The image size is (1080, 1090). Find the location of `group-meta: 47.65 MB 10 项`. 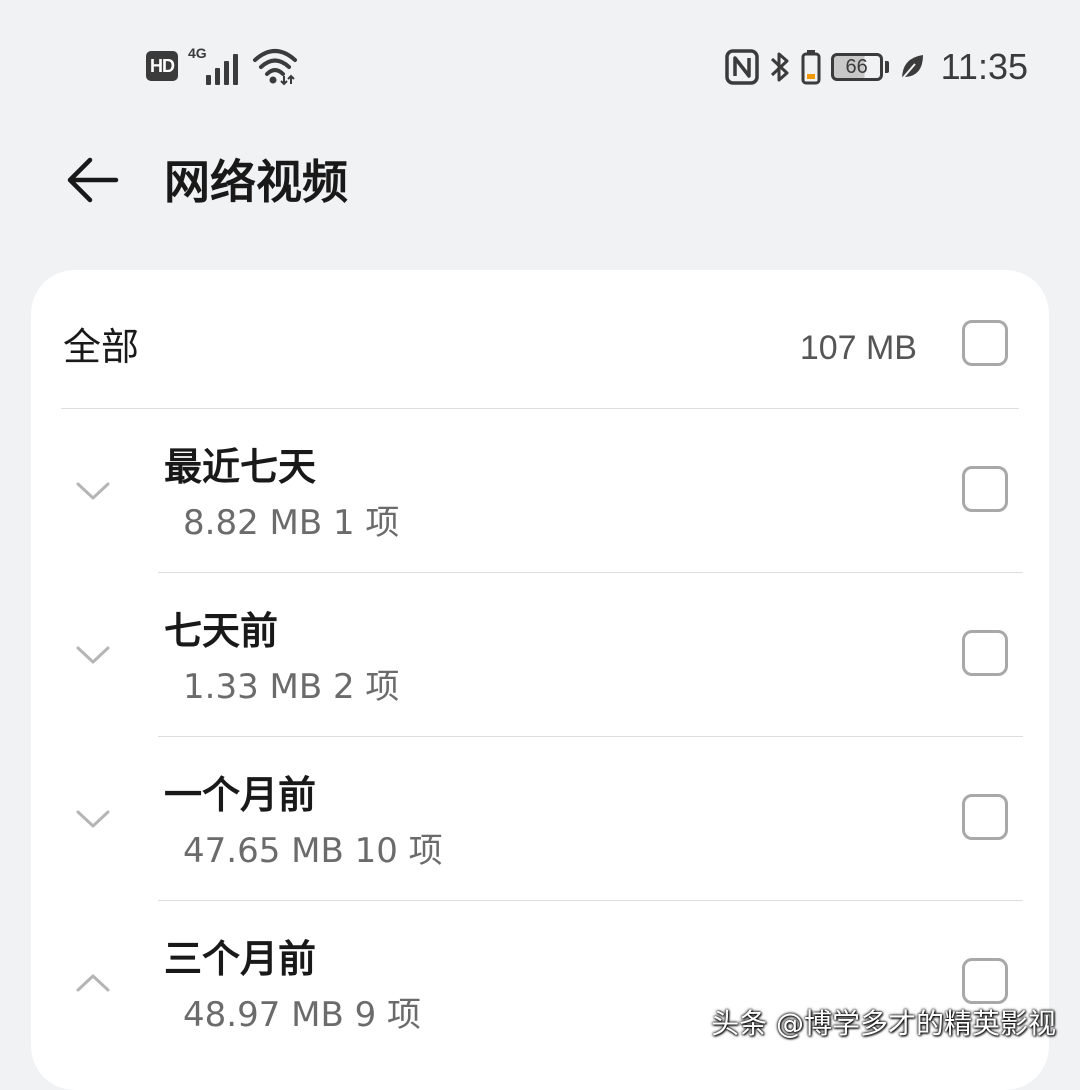

group-meta: 47.65 MB 10 项 is located at coordinates (313, 851).